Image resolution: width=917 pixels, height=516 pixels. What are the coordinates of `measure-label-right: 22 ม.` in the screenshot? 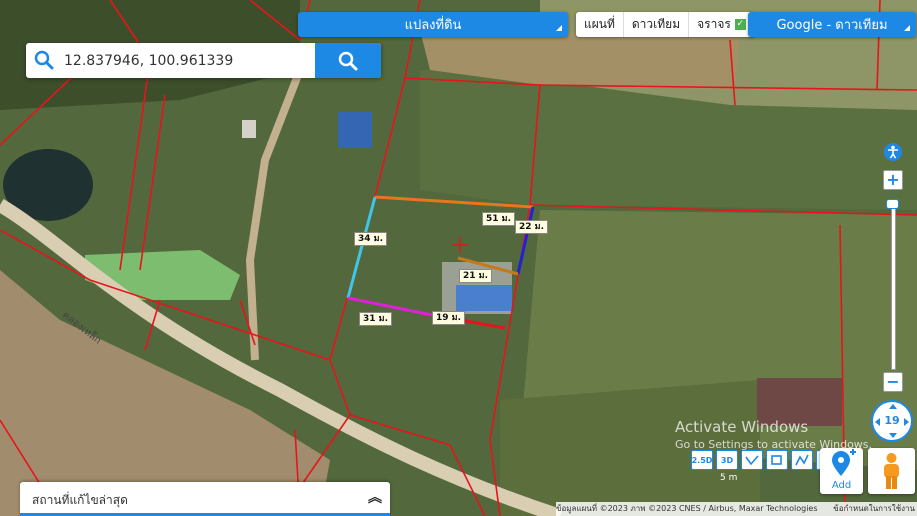 It's located at (532, 227).